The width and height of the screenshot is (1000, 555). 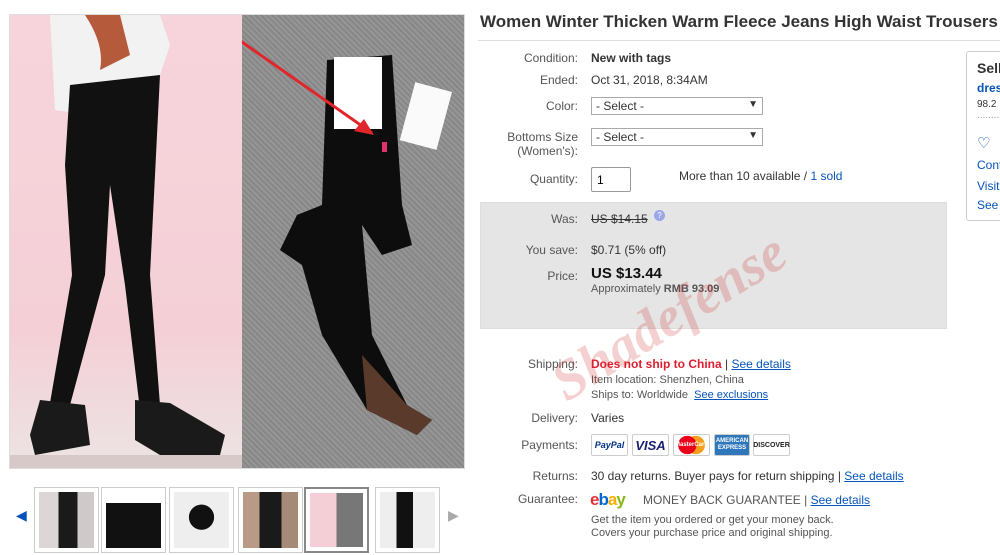 I want to click on you-save-label: You save:, so click(x=551, y=250).